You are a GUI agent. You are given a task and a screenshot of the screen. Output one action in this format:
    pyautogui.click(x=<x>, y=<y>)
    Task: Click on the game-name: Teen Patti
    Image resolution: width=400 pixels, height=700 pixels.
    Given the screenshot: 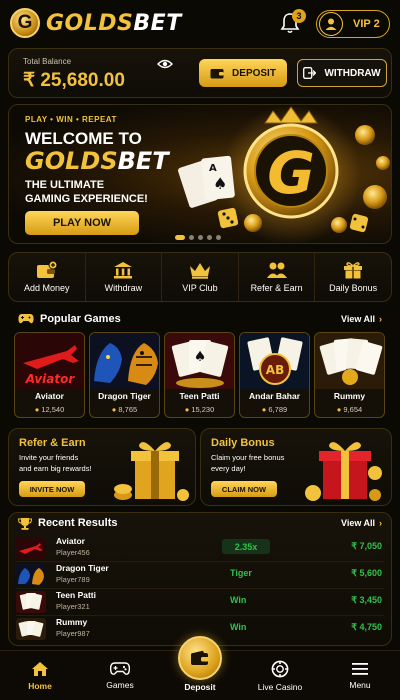 What is the action you would take?
    pyautogui.click(x=199, y=396)
    